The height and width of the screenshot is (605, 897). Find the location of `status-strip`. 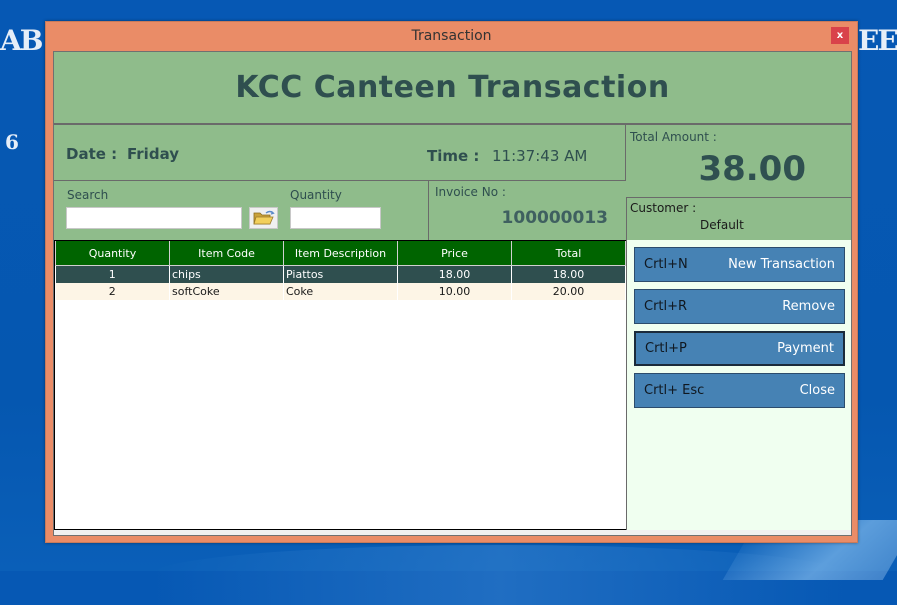

status-strip is located at coordinates (452, 532).